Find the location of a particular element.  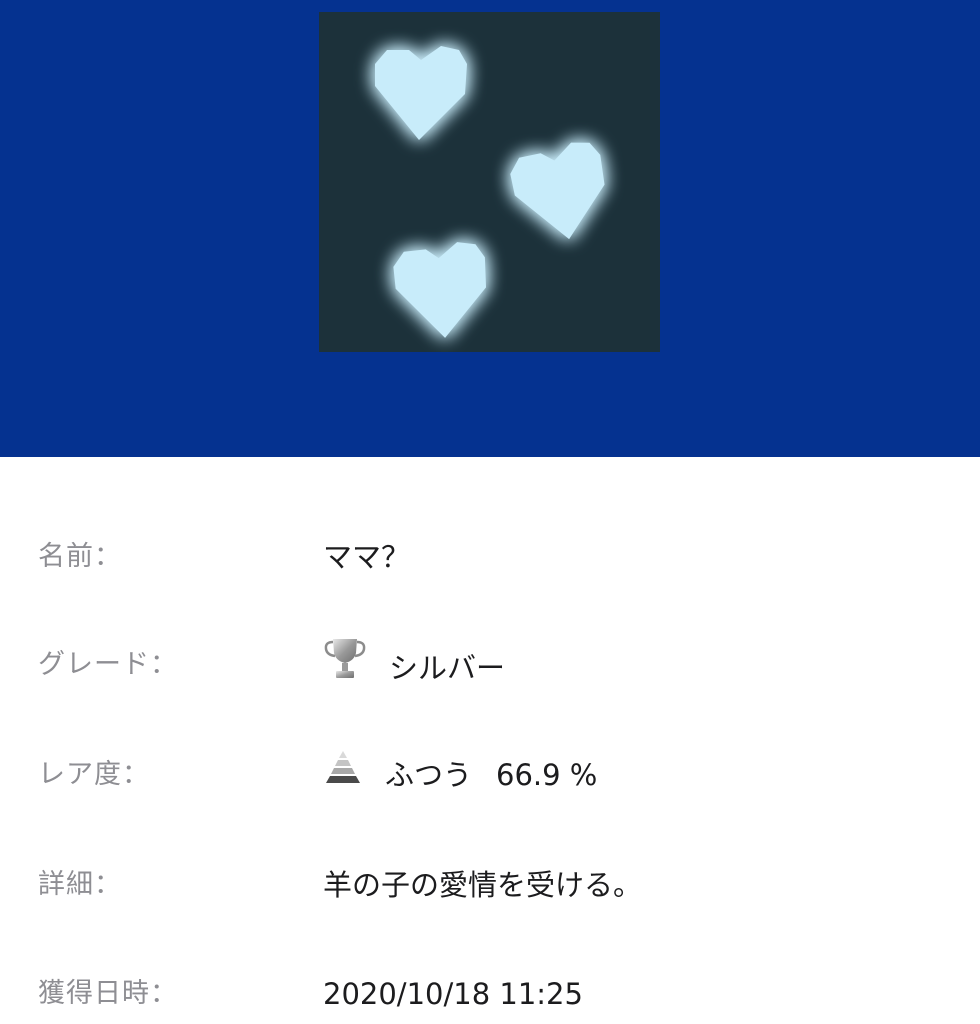

rarity-value-wrap: ふつう 66.9 % is located at coordinates (460, 775).